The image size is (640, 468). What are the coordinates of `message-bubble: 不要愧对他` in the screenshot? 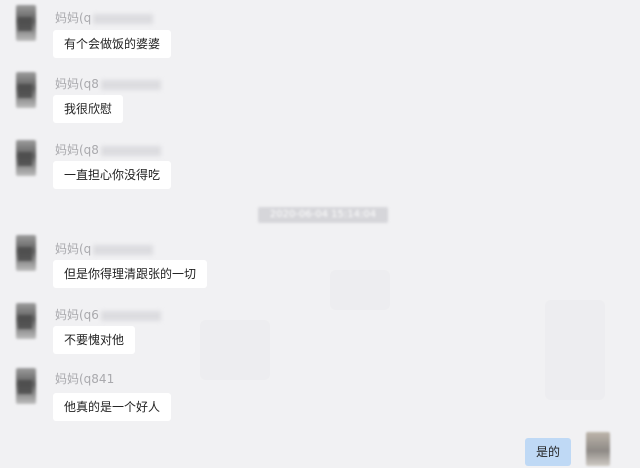 It's located at (94, 340).